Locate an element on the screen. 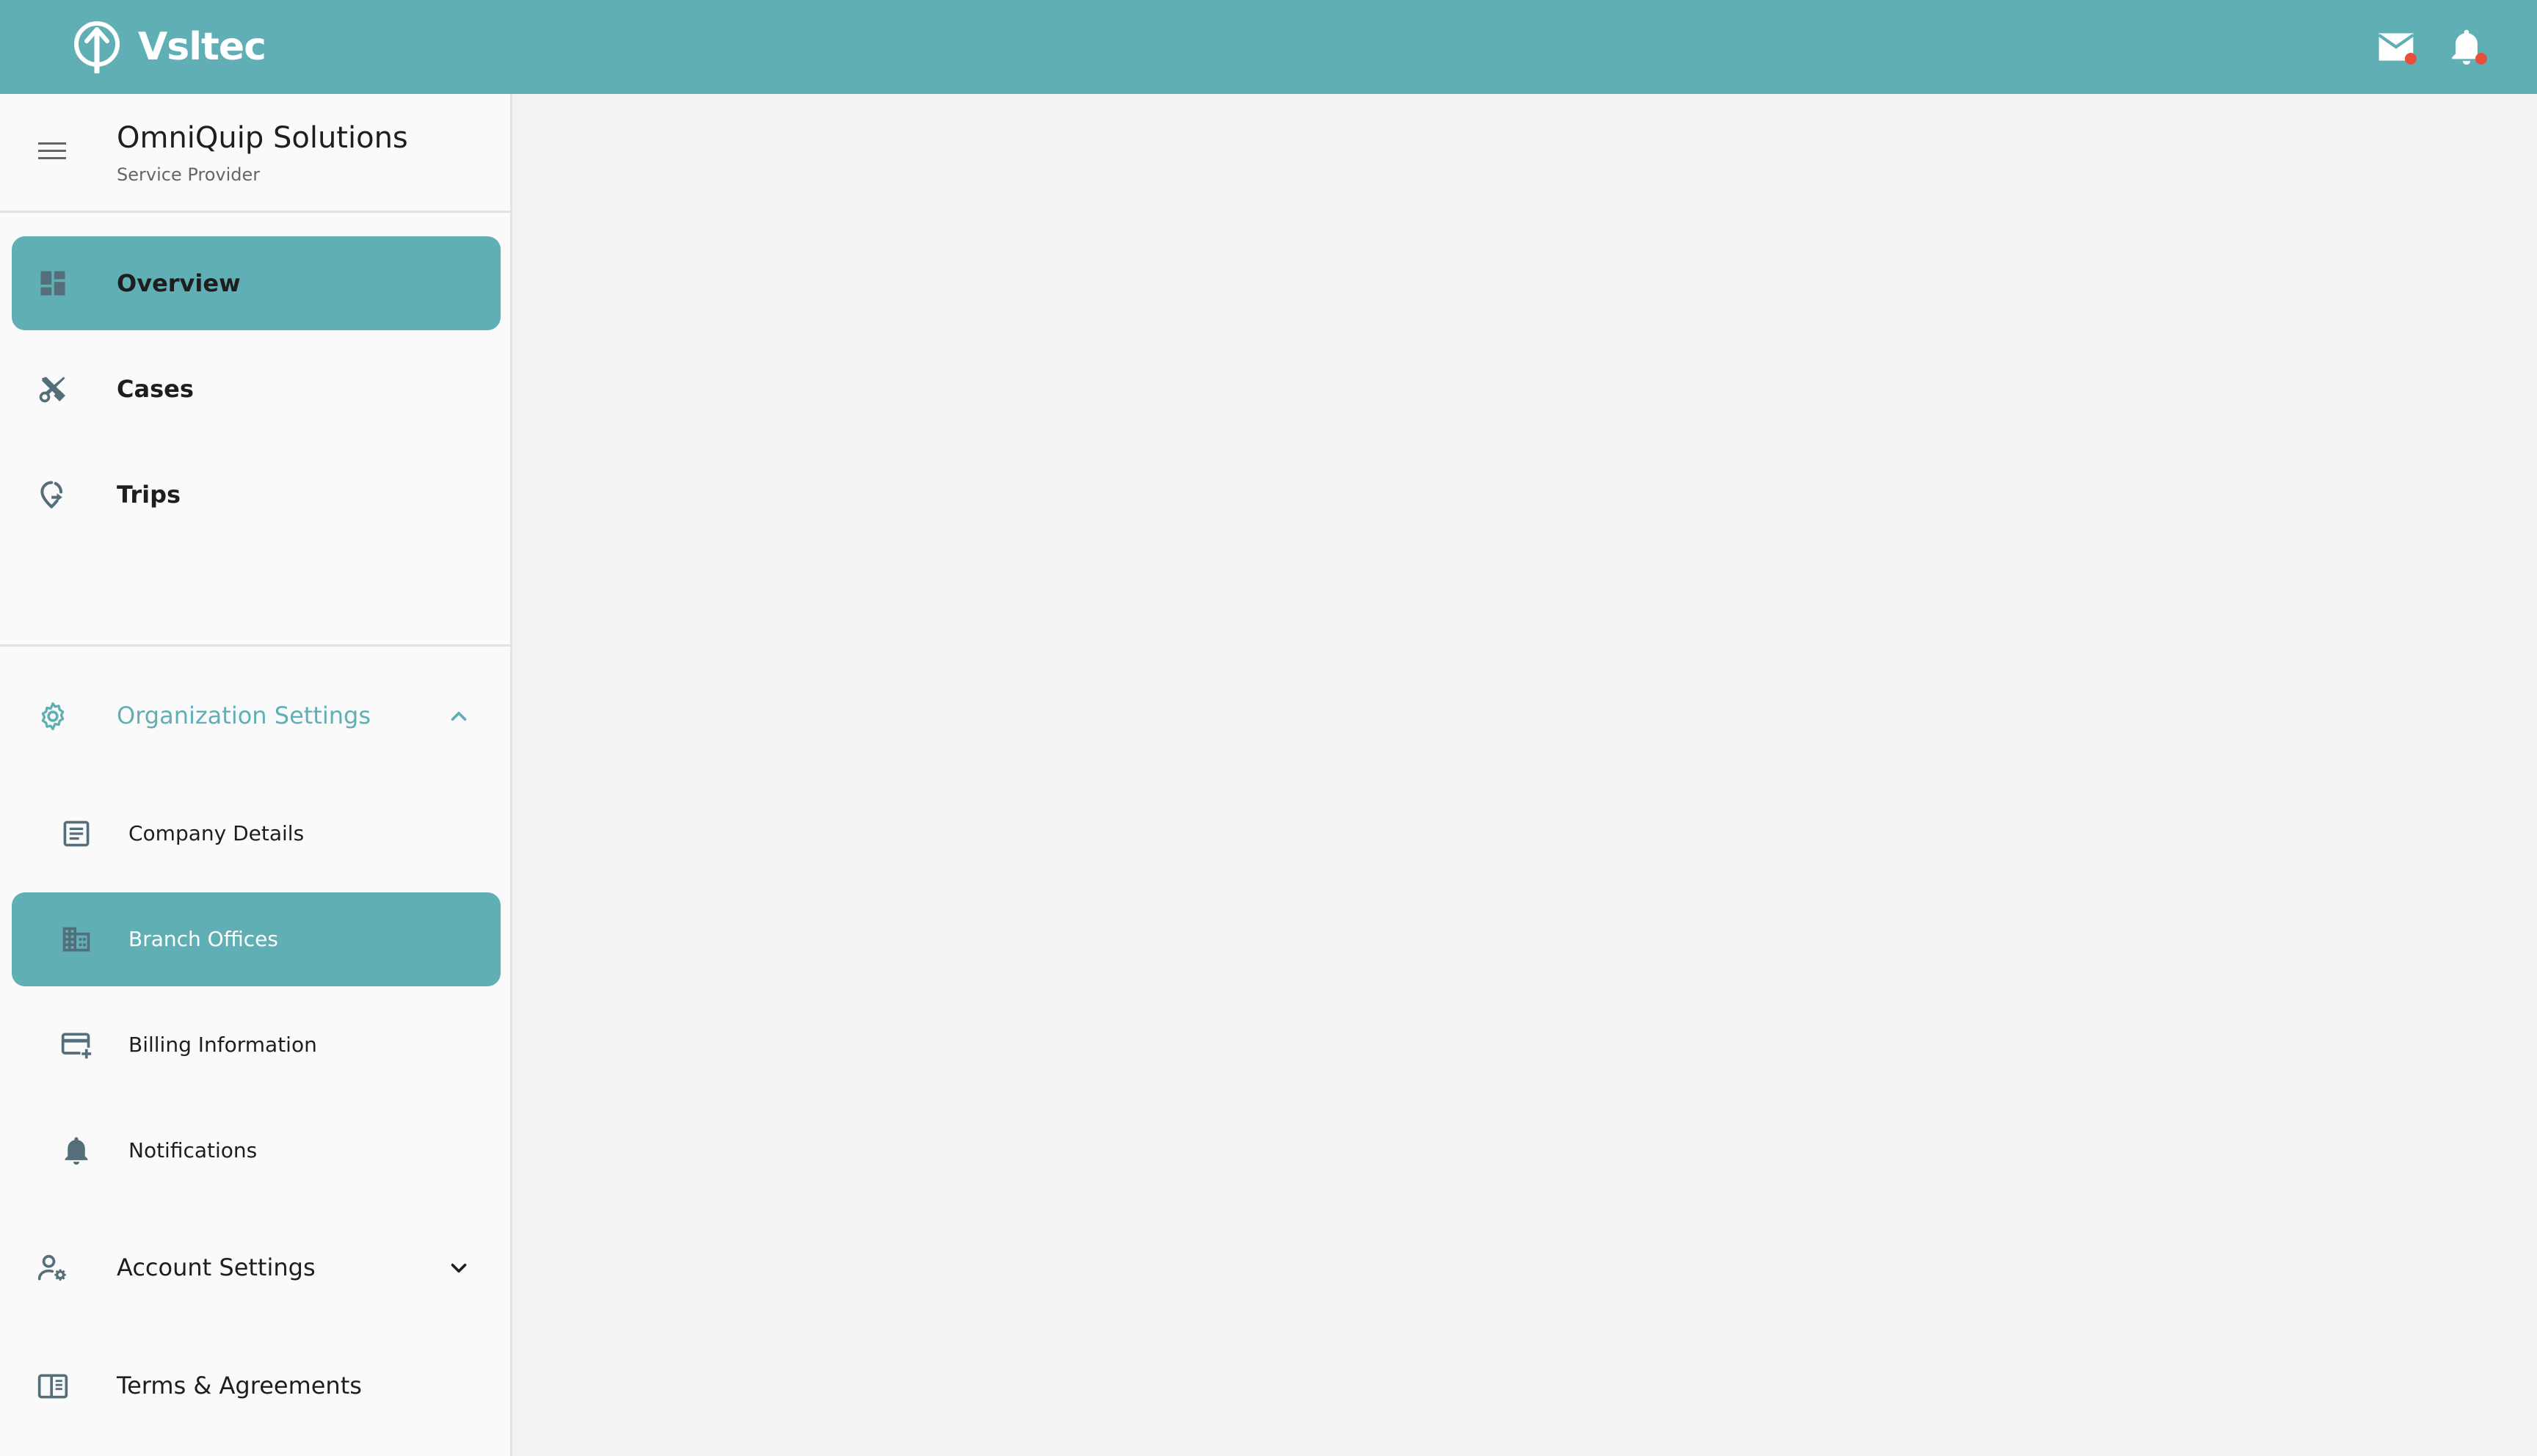  top-bar: Vsltec is located at coordinates (1268, 47).